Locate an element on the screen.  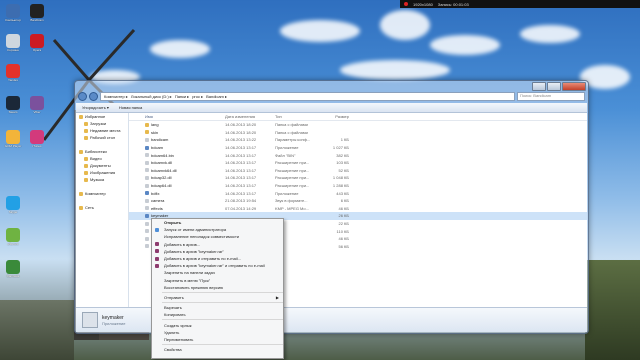
desktop-icon: Steam is located at coordinates (13, 105).